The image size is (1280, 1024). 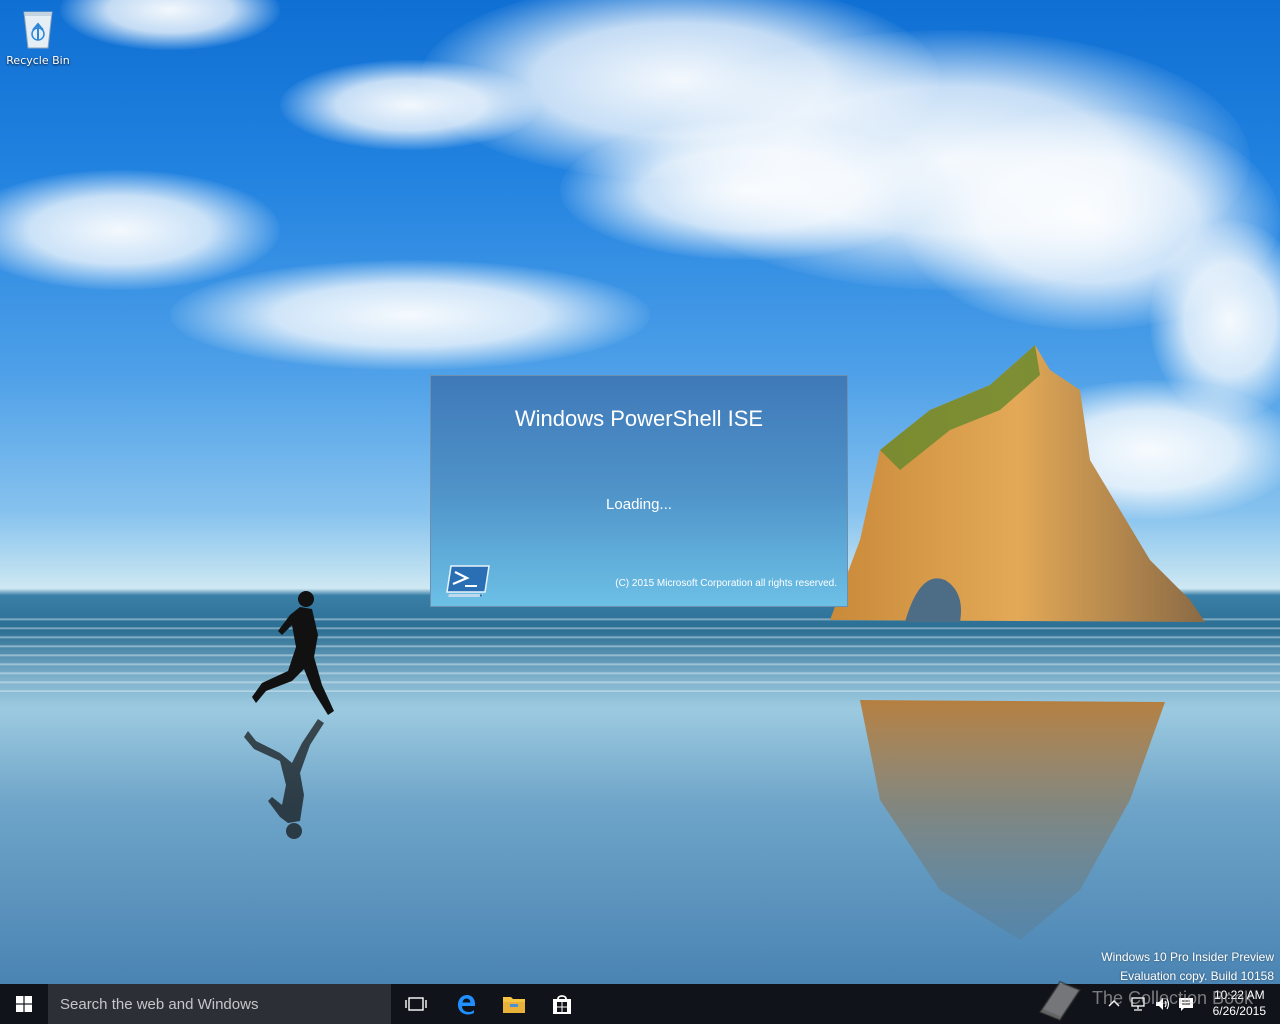 I want to click on windows-logo-icon, so click(x=24, y=1004).